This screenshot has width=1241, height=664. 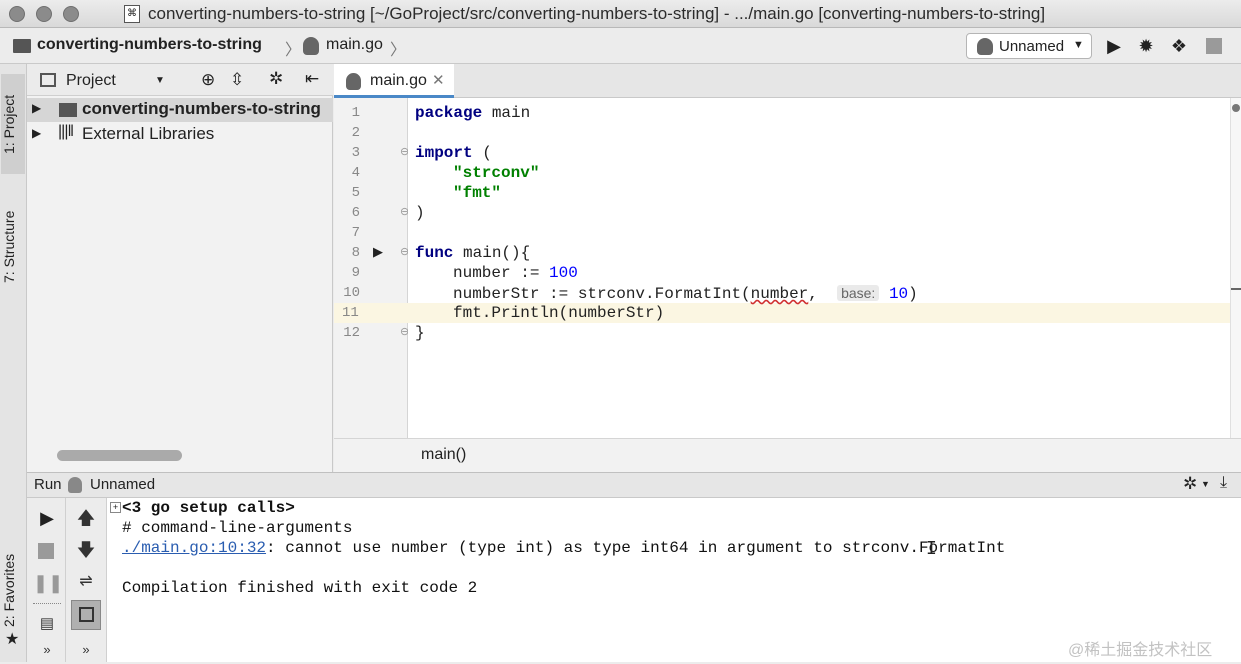 I want to click on toolbar-divider, so click(x=47, y=603).